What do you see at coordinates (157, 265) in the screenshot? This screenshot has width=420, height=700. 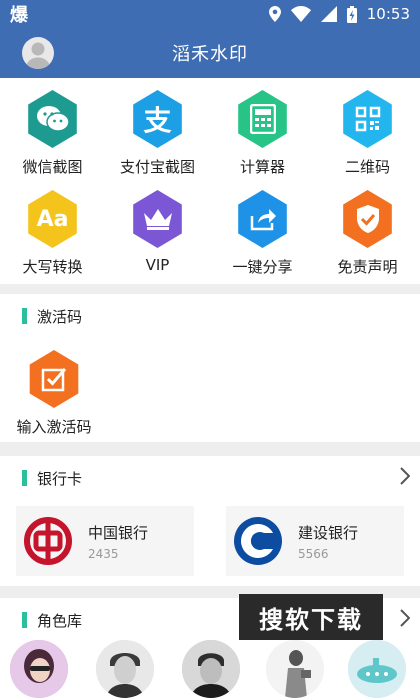 I see `tile-label: VIP` at bounding box center [157, 265].